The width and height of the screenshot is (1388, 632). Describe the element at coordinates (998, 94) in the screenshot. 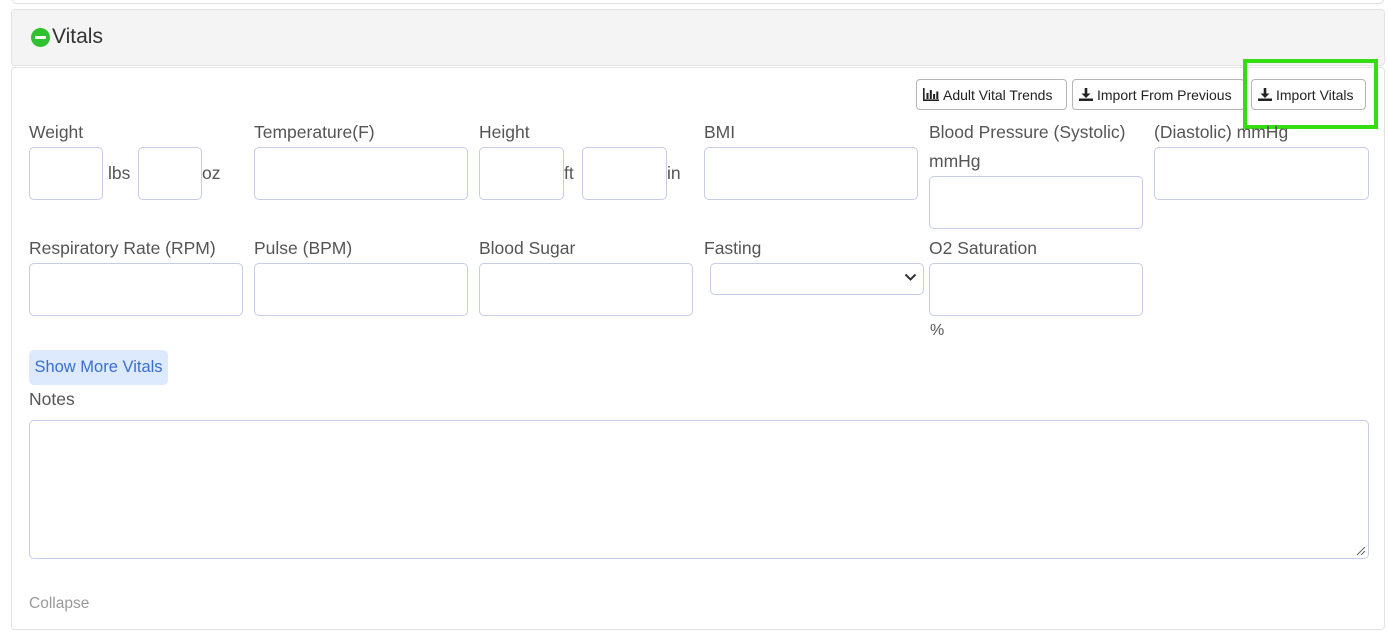

I see `adult-vital-trends-label: Adult Vital Trends` at that location.